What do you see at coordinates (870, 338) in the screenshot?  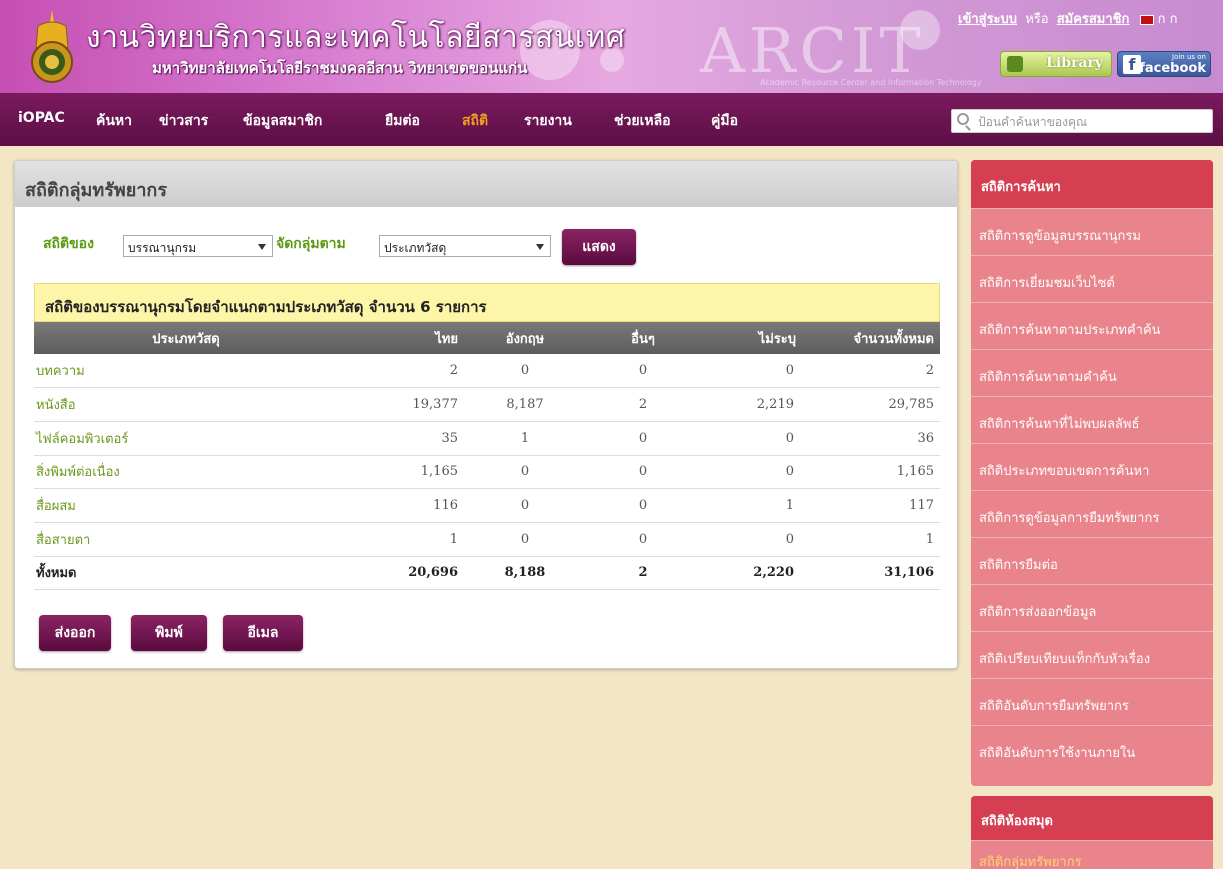 I see `column-header: จำนวนทั้งหมด` at bounding box center [870, 338].